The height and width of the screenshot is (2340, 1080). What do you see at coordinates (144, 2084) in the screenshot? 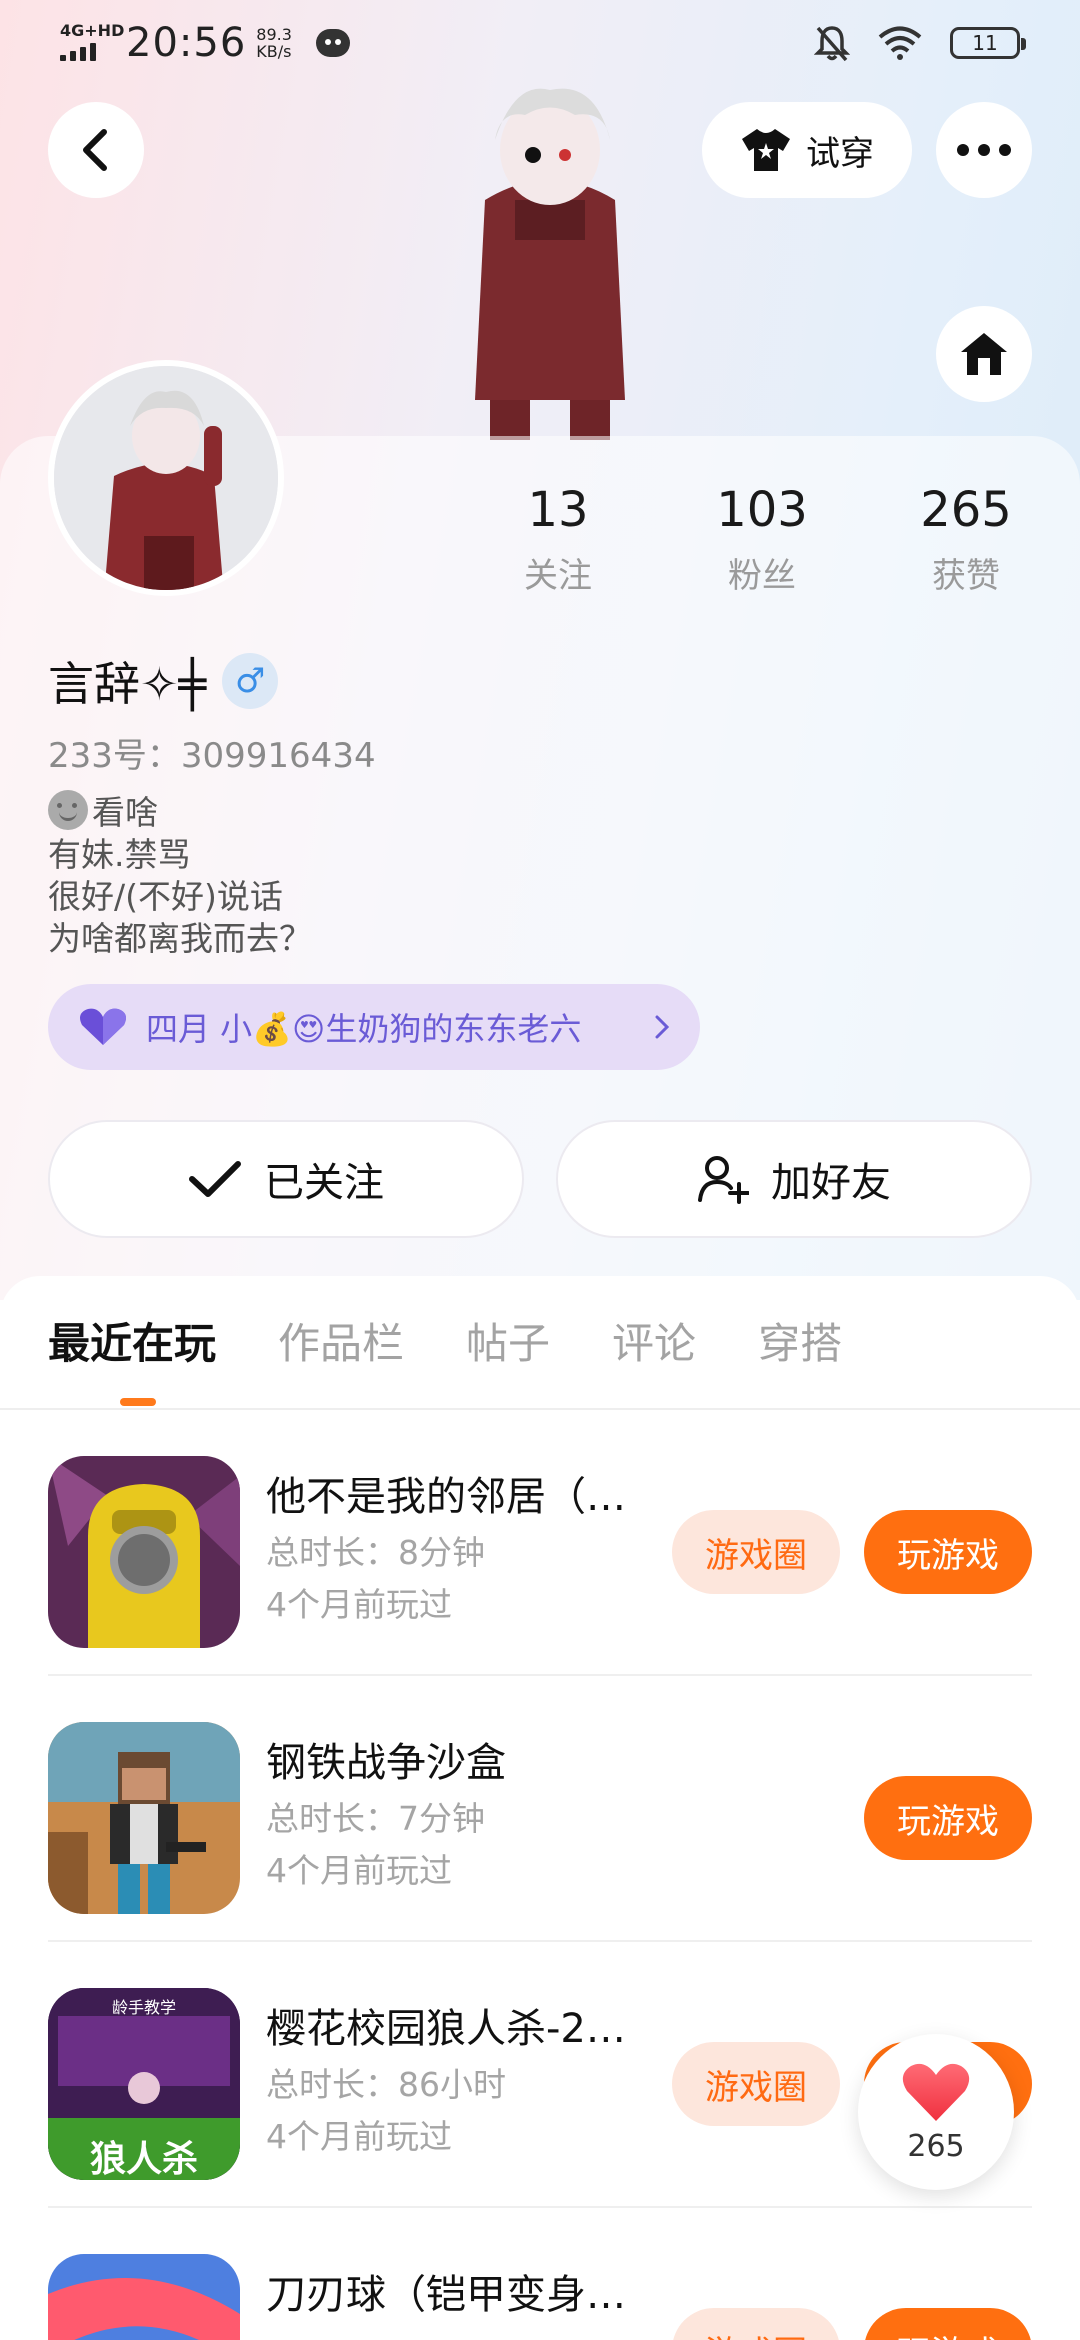
I see `game-icon: 龄手教学 狼人杀` at bounding box center [144, 2084].